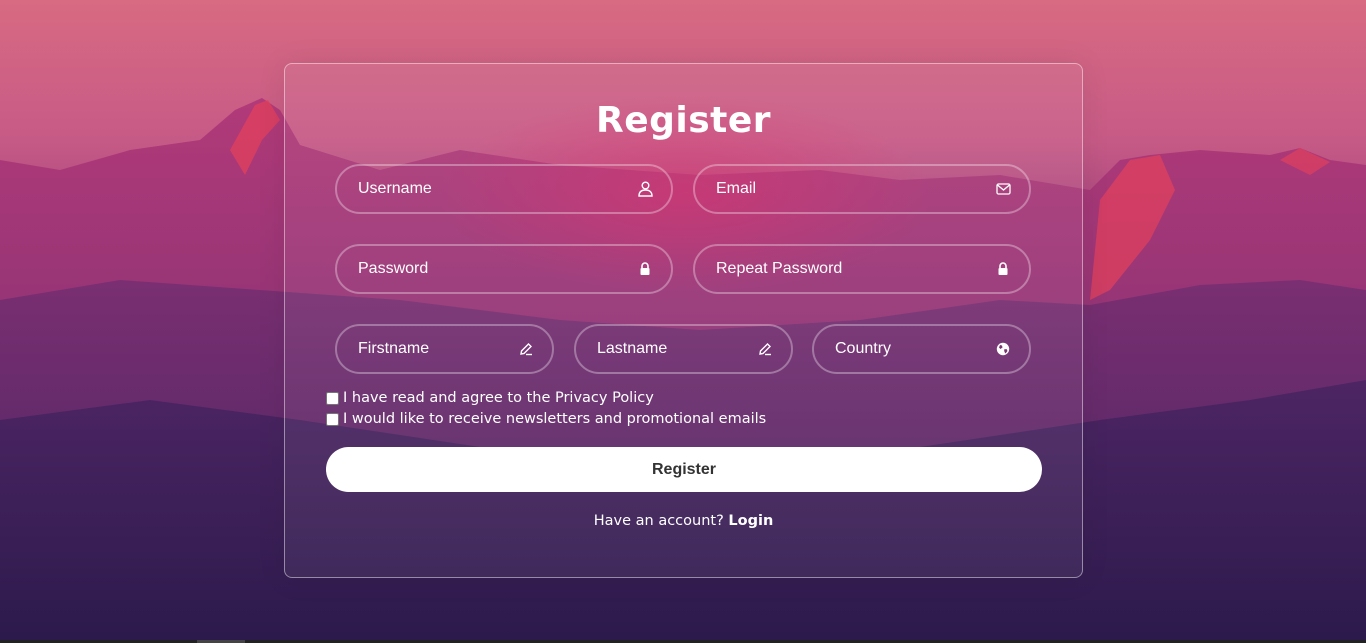  What do you see at coordinates (332, 419) in the screenshot?
I see `newsletter-checkbox` at bounding box center [332, 419].